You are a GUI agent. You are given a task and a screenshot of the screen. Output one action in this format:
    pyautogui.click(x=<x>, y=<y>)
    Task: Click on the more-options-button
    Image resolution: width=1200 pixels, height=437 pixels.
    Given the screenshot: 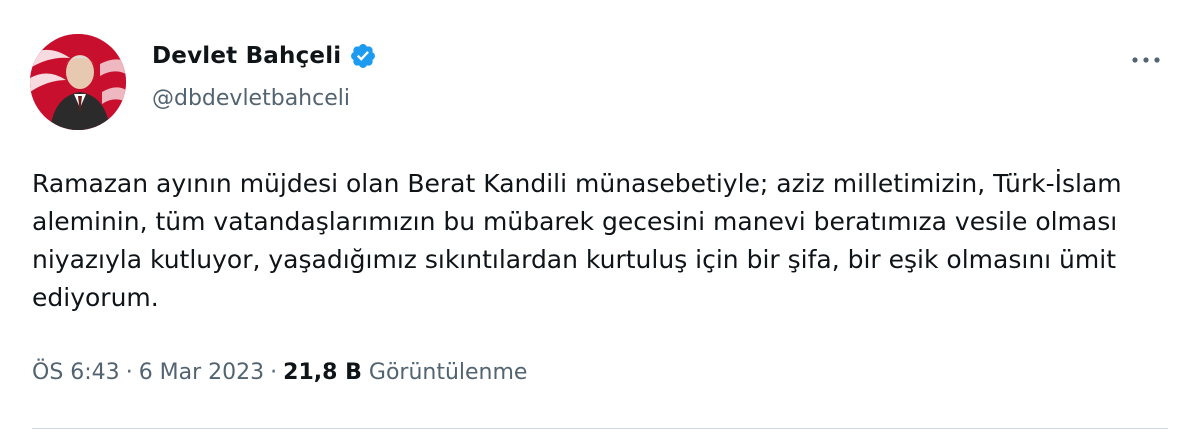 What is the action you would take?
    pyautogui.click(x=1146, y=60)
    